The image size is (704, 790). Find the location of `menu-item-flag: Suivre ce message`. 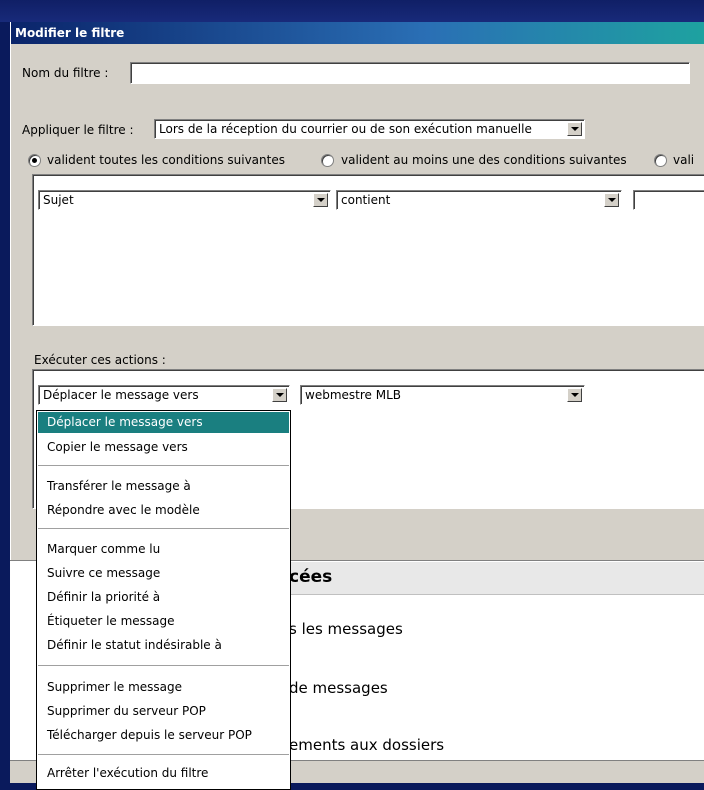

menu-item-flag: Suivre ce message is located at coordinates (163, 573).